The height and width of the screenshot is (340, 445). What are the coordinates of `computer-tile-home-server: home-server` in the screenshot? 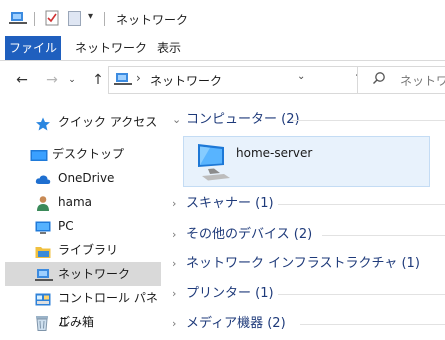 It's located at (306, 161).